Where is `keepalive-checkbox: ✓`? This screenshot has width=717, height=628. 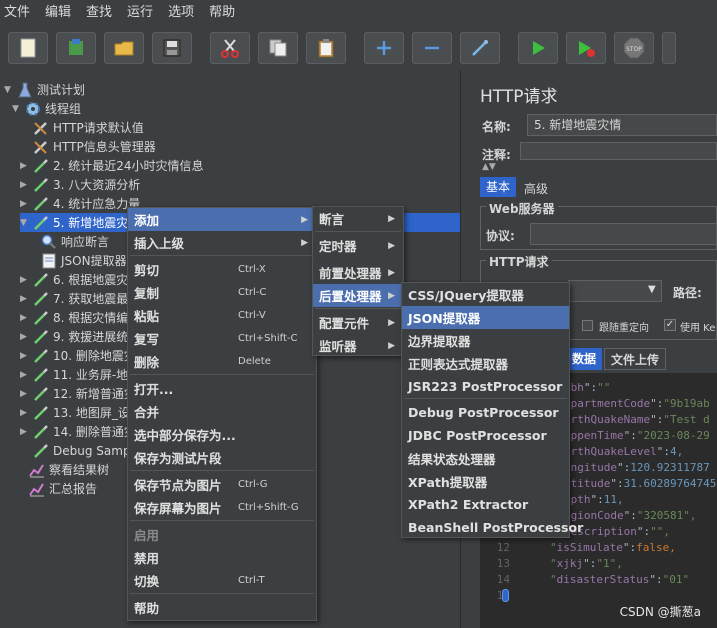
keepalive-checkbox: ✓ is located at coordinates (670, 325).